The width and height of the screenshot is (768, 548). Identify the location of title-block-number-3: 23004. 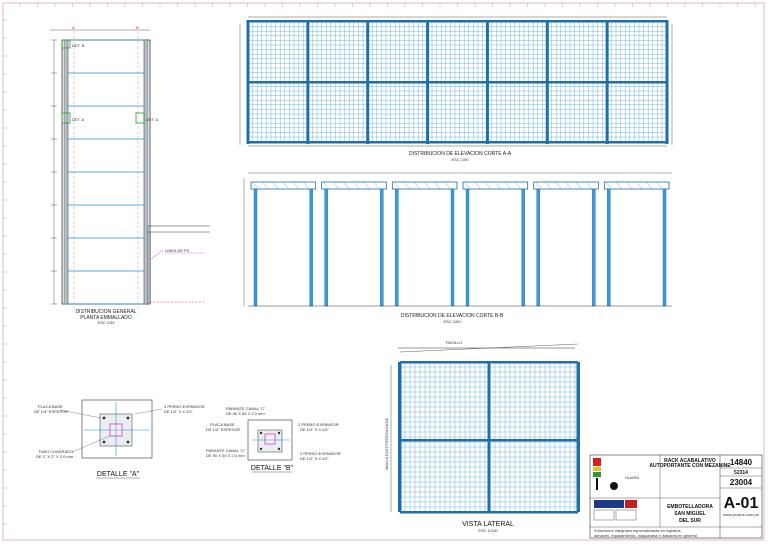
(741, 482).